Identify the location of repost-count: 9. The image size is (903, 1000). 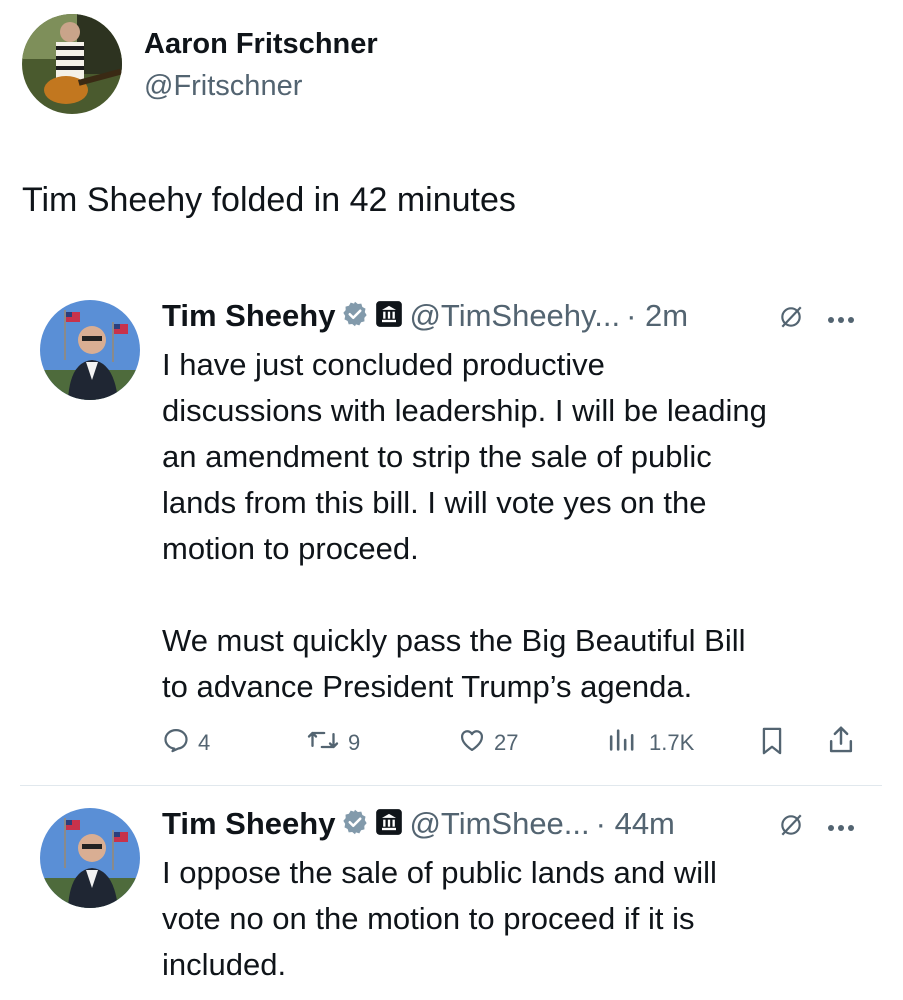
(354, 742).